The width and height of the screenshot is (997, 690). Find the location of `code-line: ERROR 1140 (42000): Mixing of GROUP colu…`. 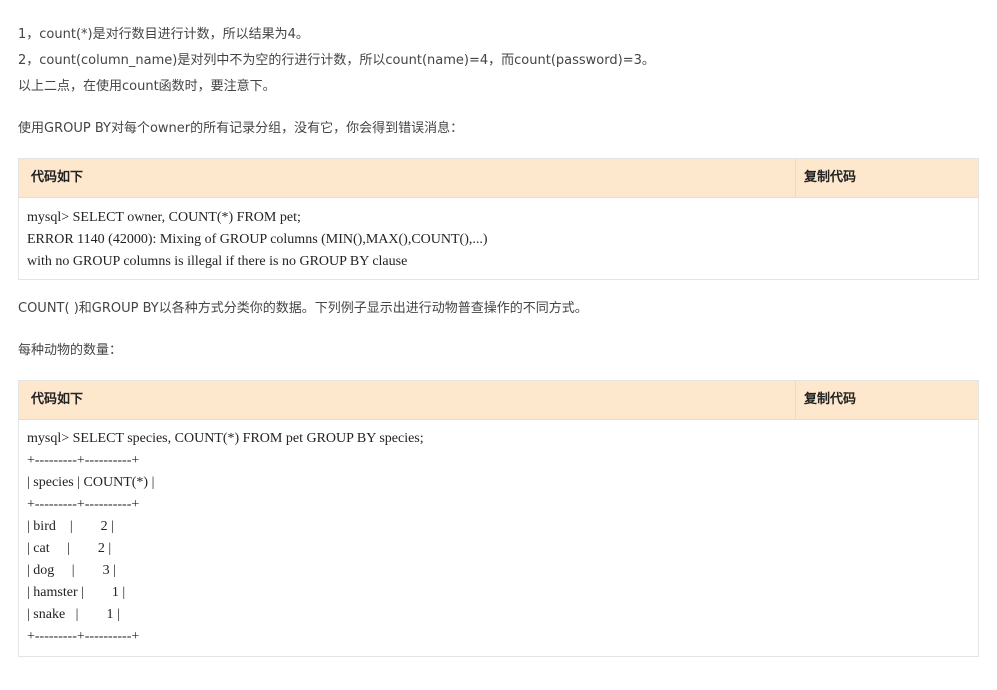

code-line: ERROR 1140 (42000): Mixing of GROUP colu… is located at coordinates (257, 239).